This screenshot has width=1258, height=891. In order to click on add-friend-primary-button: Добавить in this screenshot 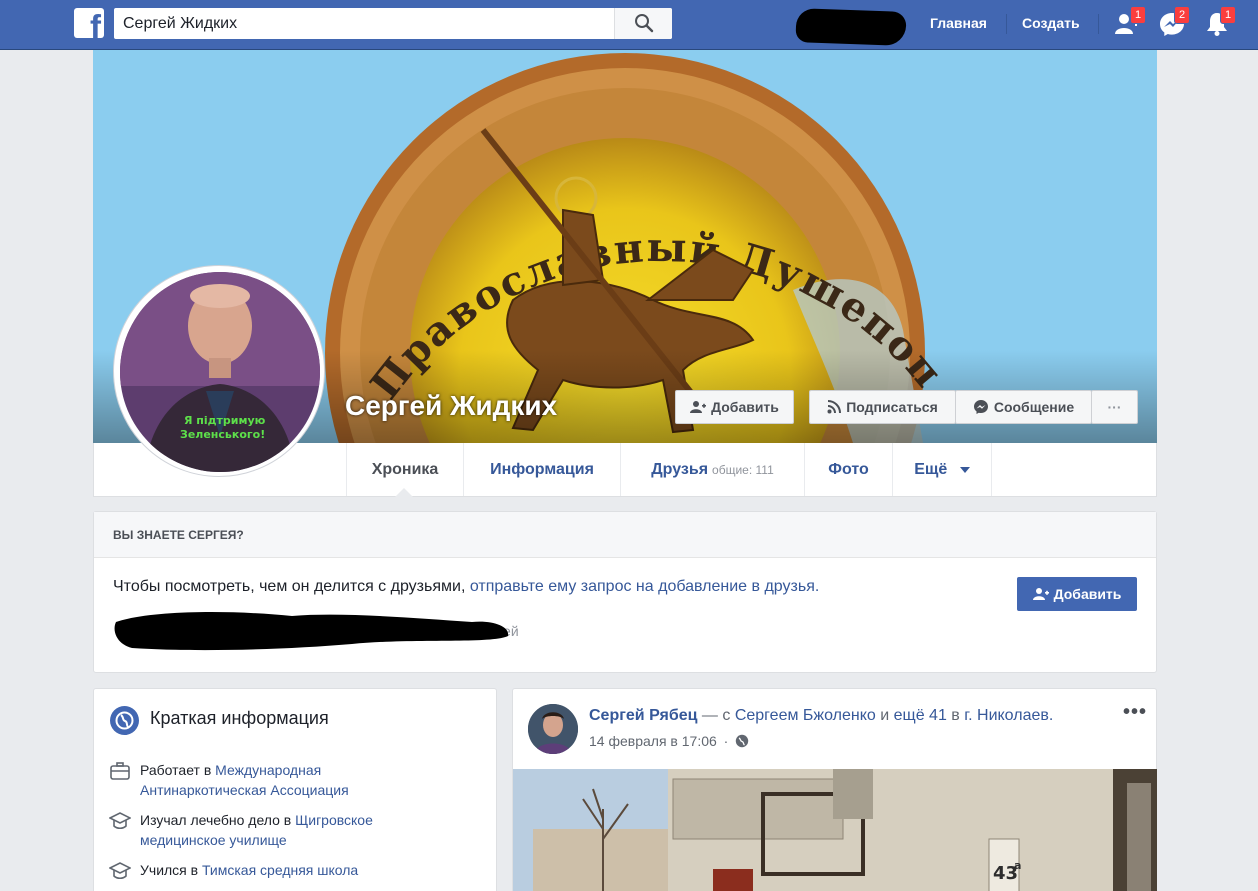, I will do `click(1077, 594)`.